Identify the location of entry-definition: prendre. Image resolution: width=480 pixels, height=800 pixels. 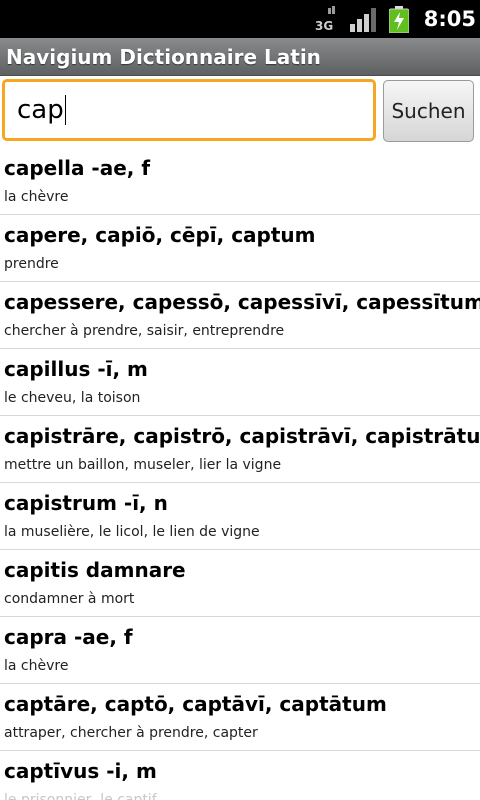
(31, 264).